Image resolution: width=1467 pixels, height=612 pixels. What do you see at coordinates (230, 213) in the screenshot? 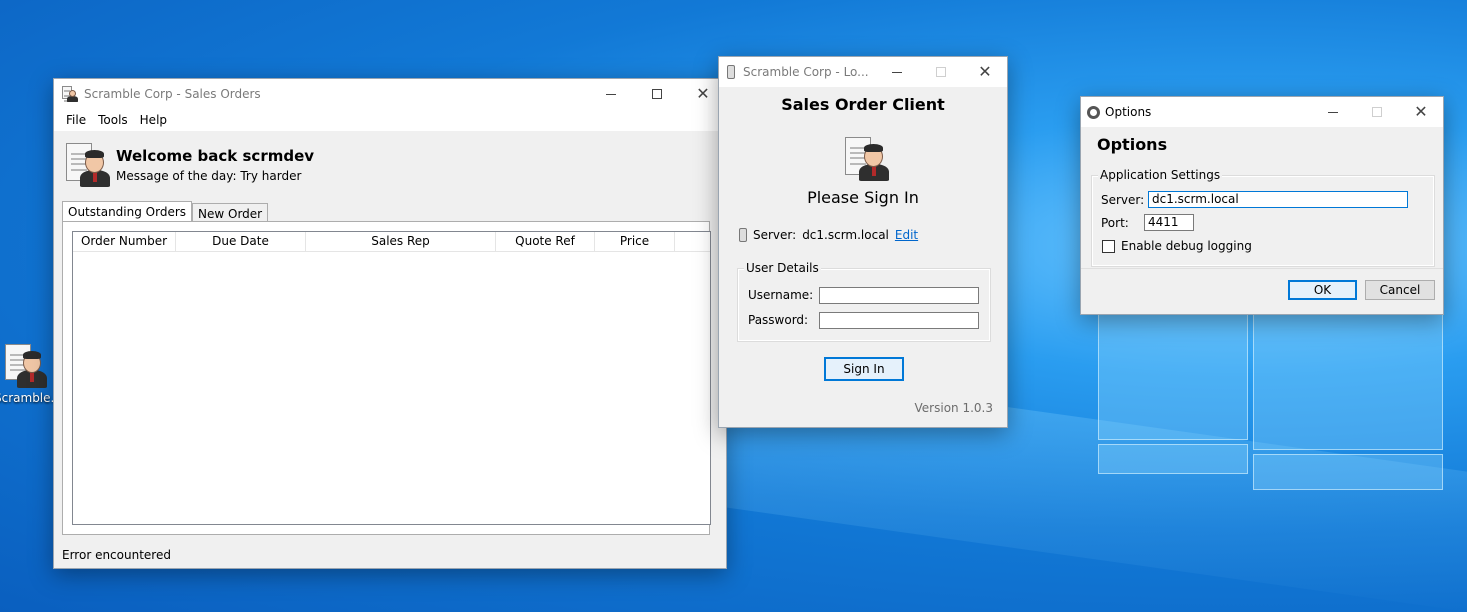
I see `tab-new-order: New Order` at bounding box center [230, 213].